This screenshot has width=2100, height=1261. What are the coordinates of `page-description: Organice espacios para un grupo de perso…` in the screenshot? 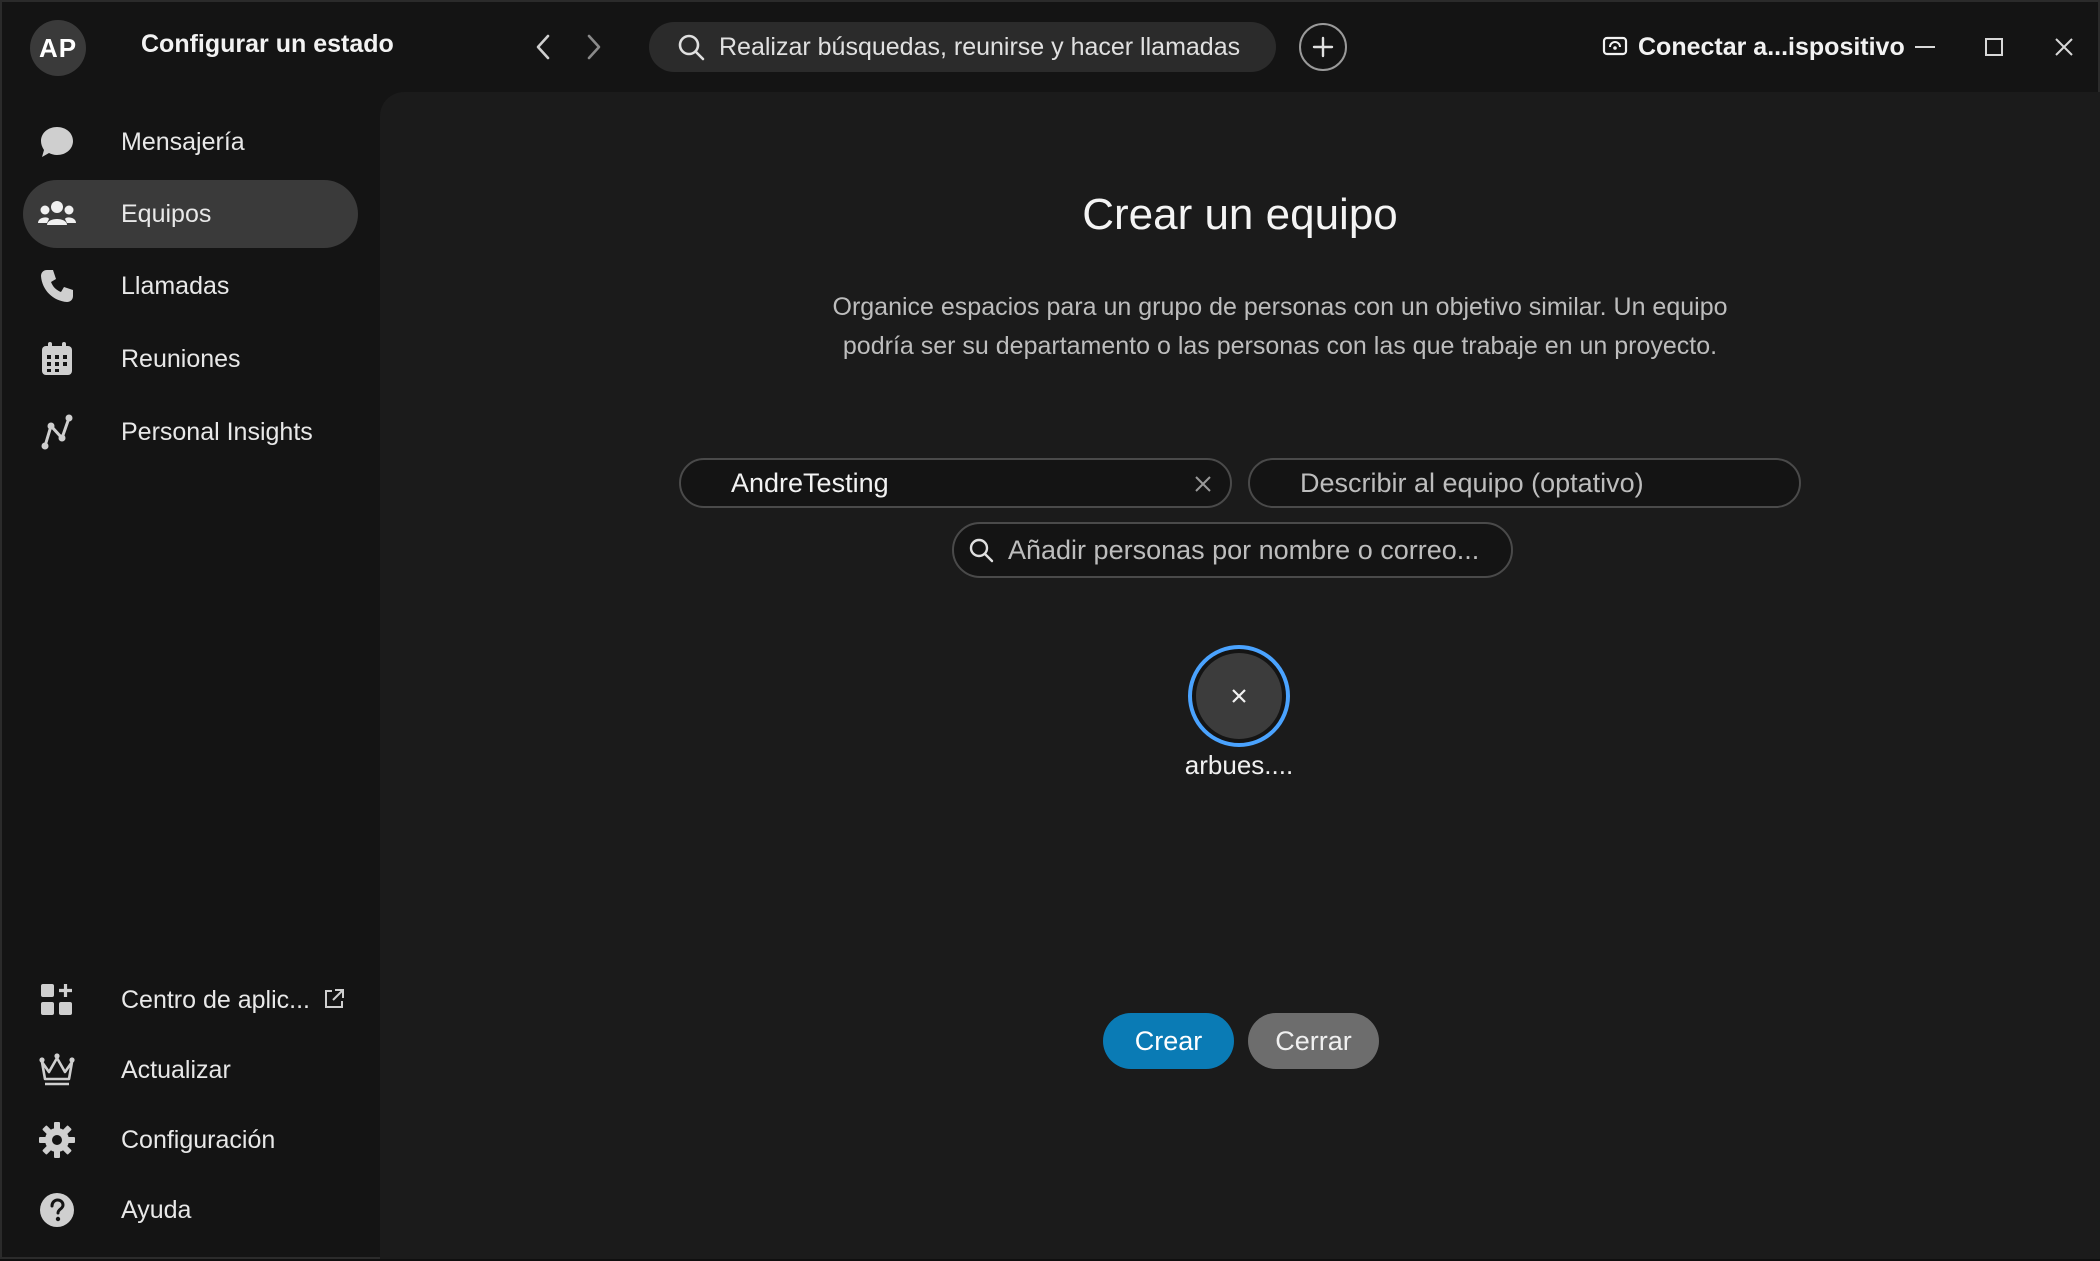 It's located at (1280, 326).